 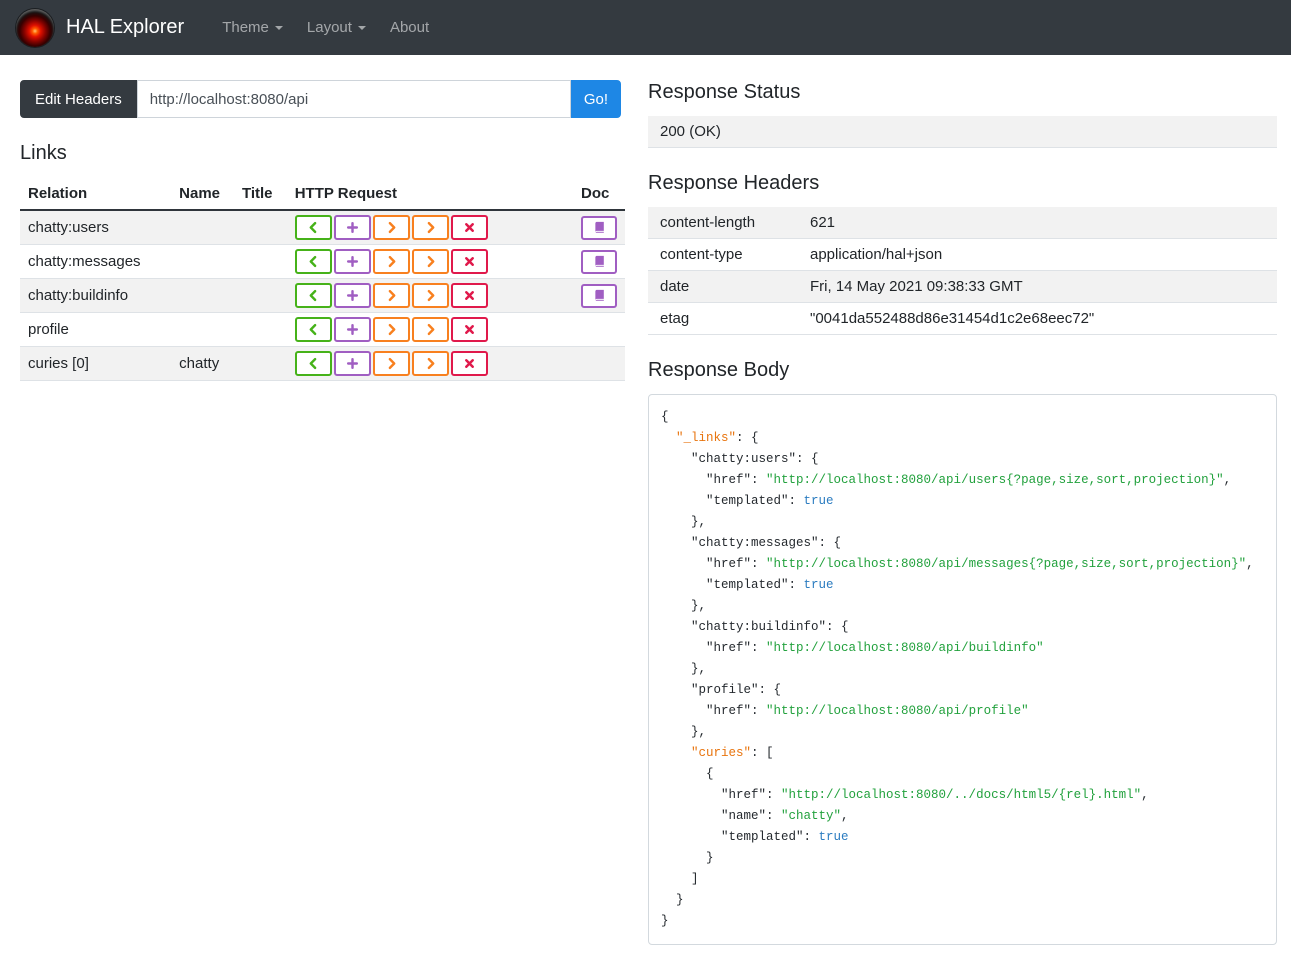 What do you see at coordinates (734, 183) in the screenshot?
I see `response-headers-title: Response Headers` at bounding box center [734, 183].